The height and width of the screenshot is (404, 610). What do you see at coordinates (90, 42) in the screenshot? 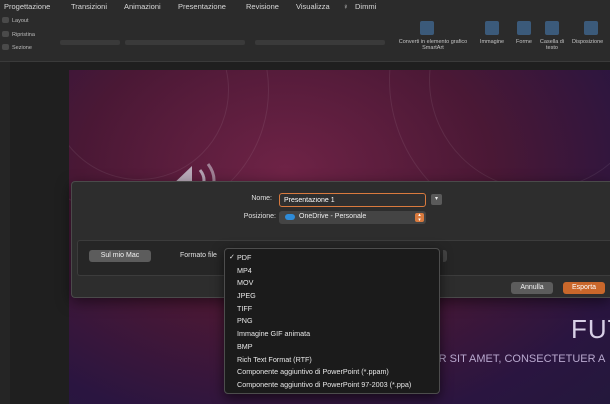
I see `font-format-icons` at bounding box center [90, 42].